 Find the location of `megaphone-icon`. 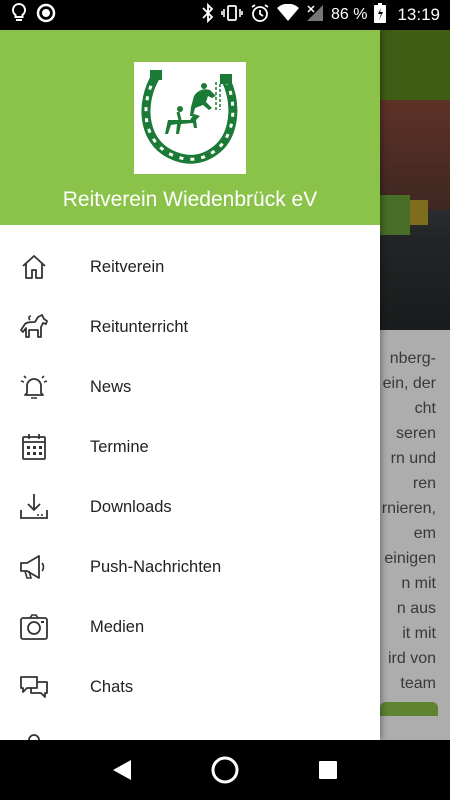

megaphone-icon is located at coordinates (34, 567).